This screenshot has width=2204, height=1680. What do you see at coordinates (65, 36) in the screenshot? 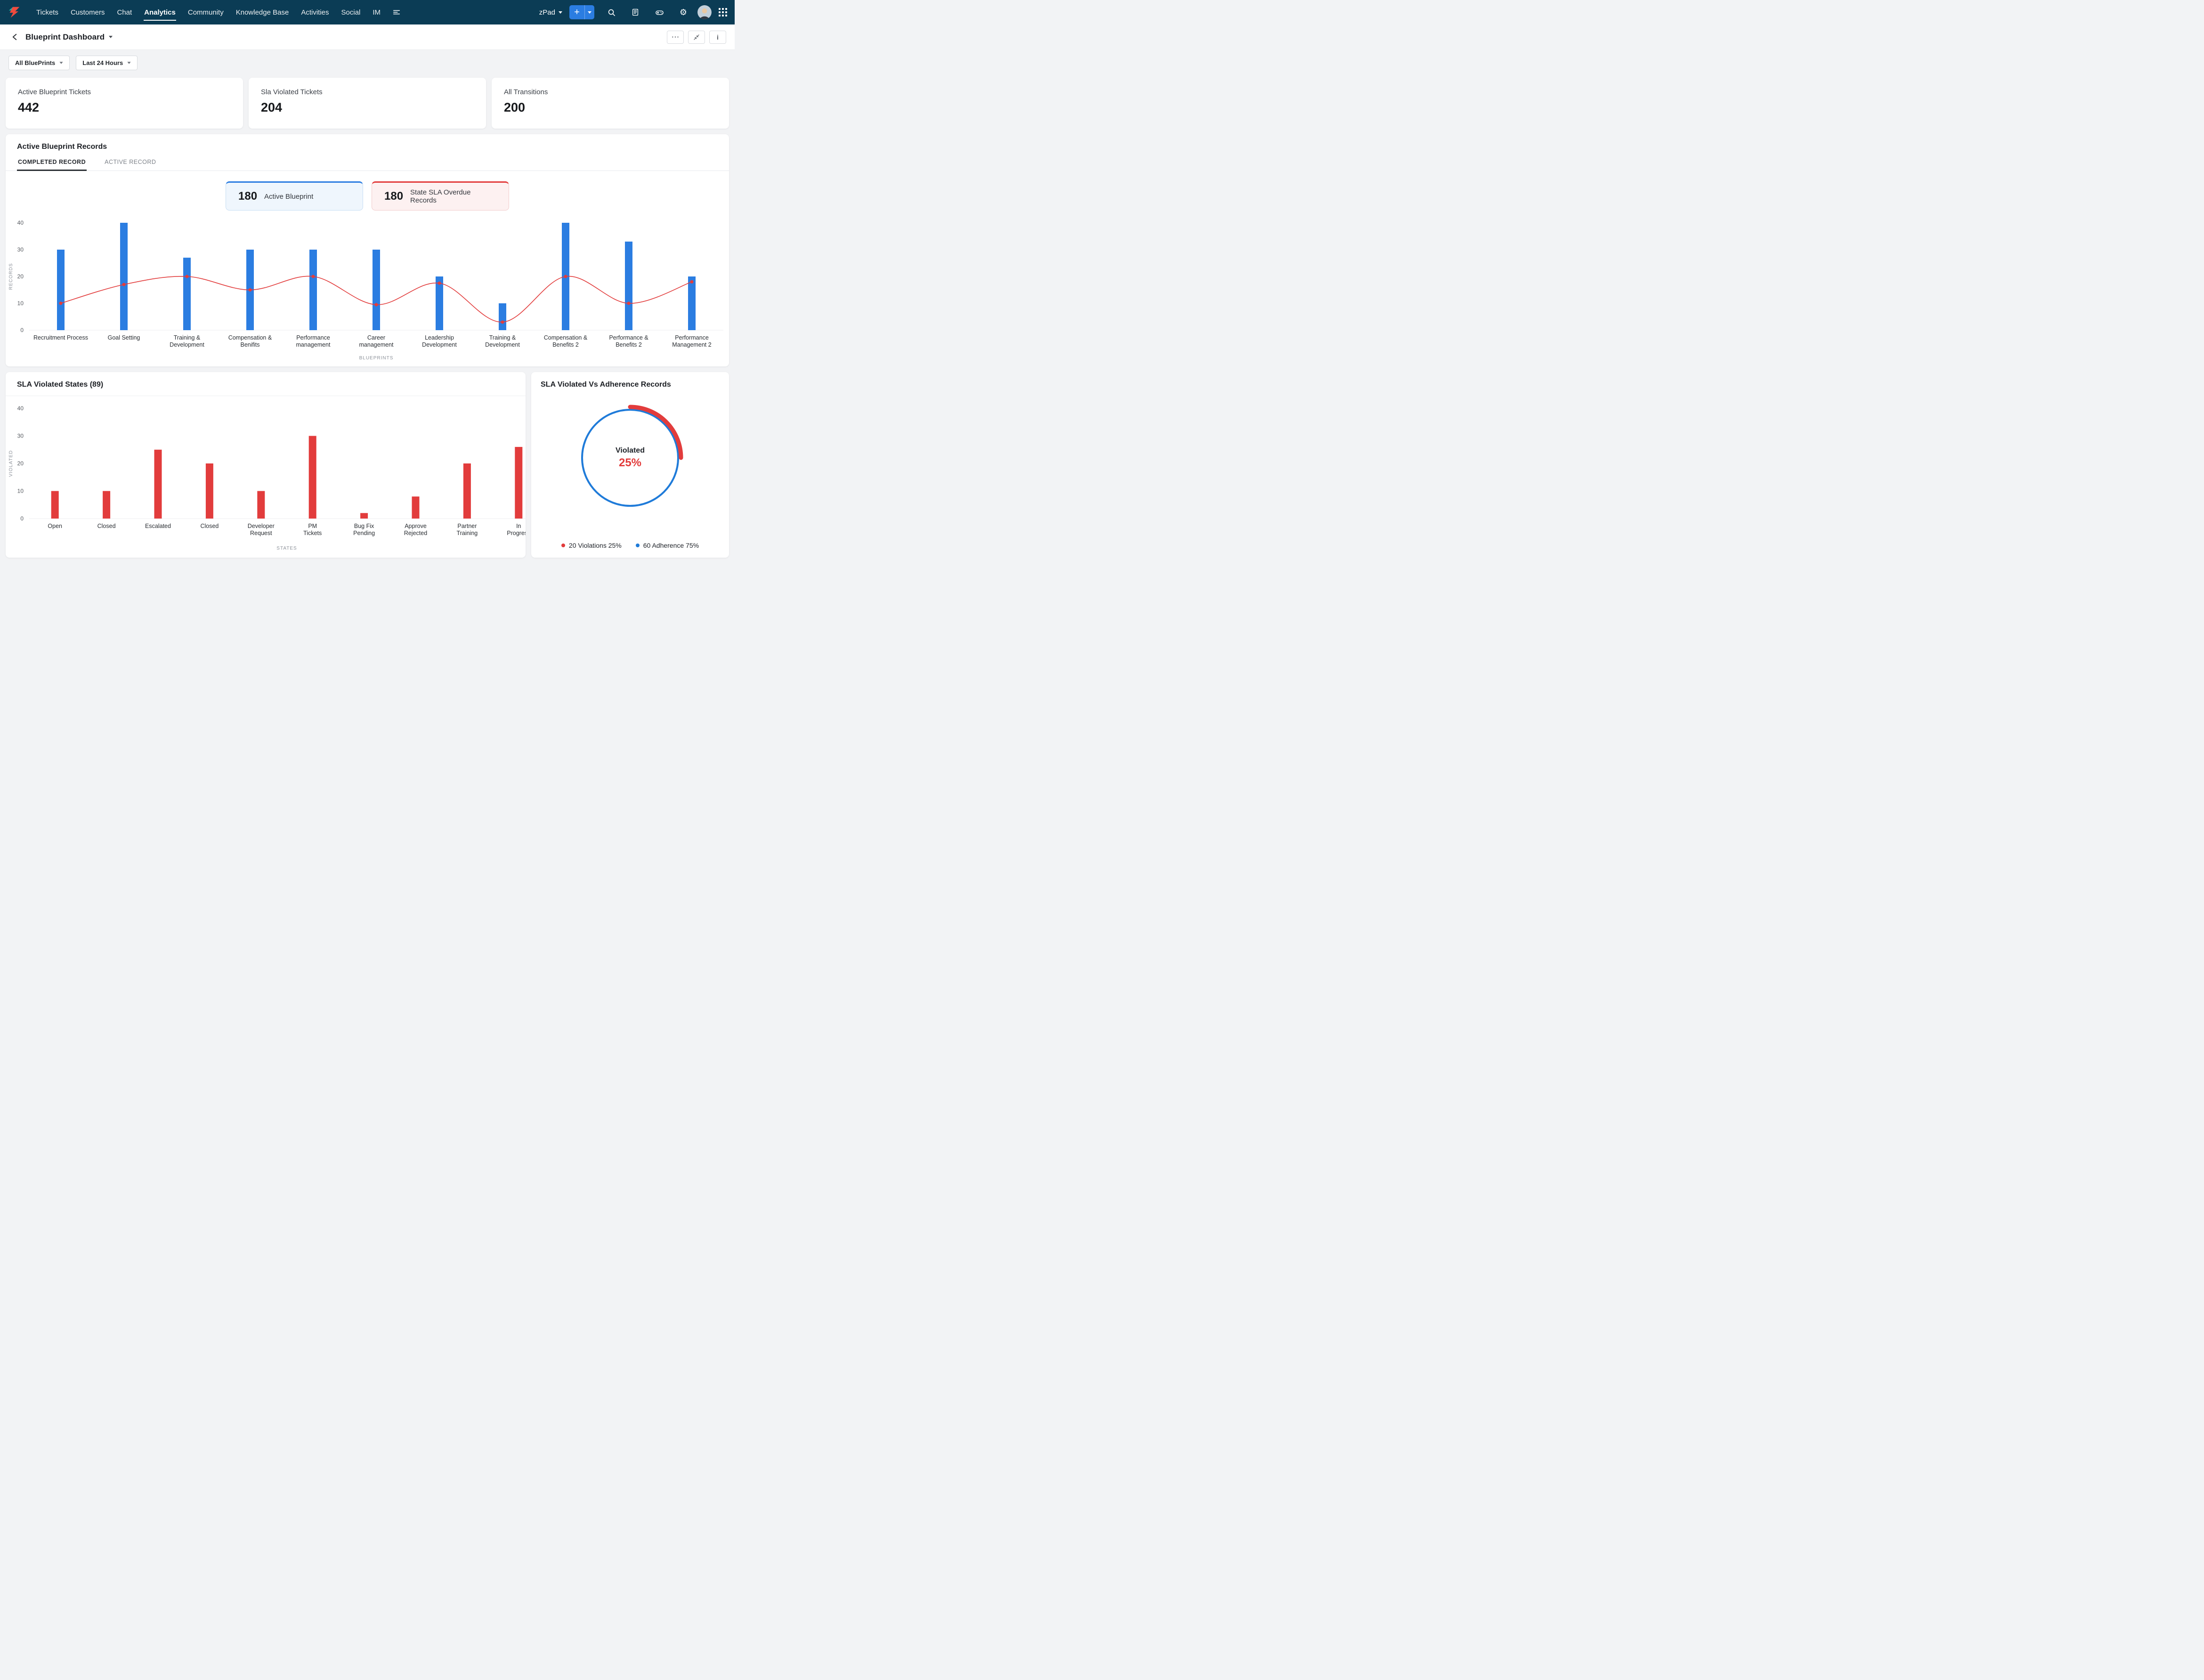
I see `page-title: Blueprint Dashboard` at bounding box center [65, 36].